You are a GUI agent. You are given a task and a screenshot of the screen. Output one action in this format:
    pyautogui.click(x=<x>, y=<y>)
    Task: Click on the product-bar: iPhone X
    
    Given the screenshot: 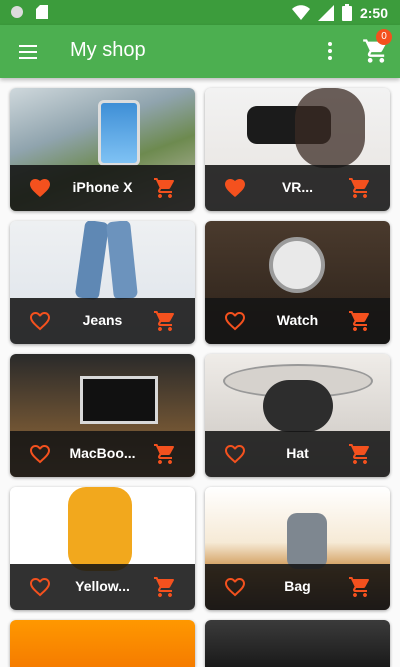 What is the action you would take?
    pyautogui.click(x=102, y=188)
    